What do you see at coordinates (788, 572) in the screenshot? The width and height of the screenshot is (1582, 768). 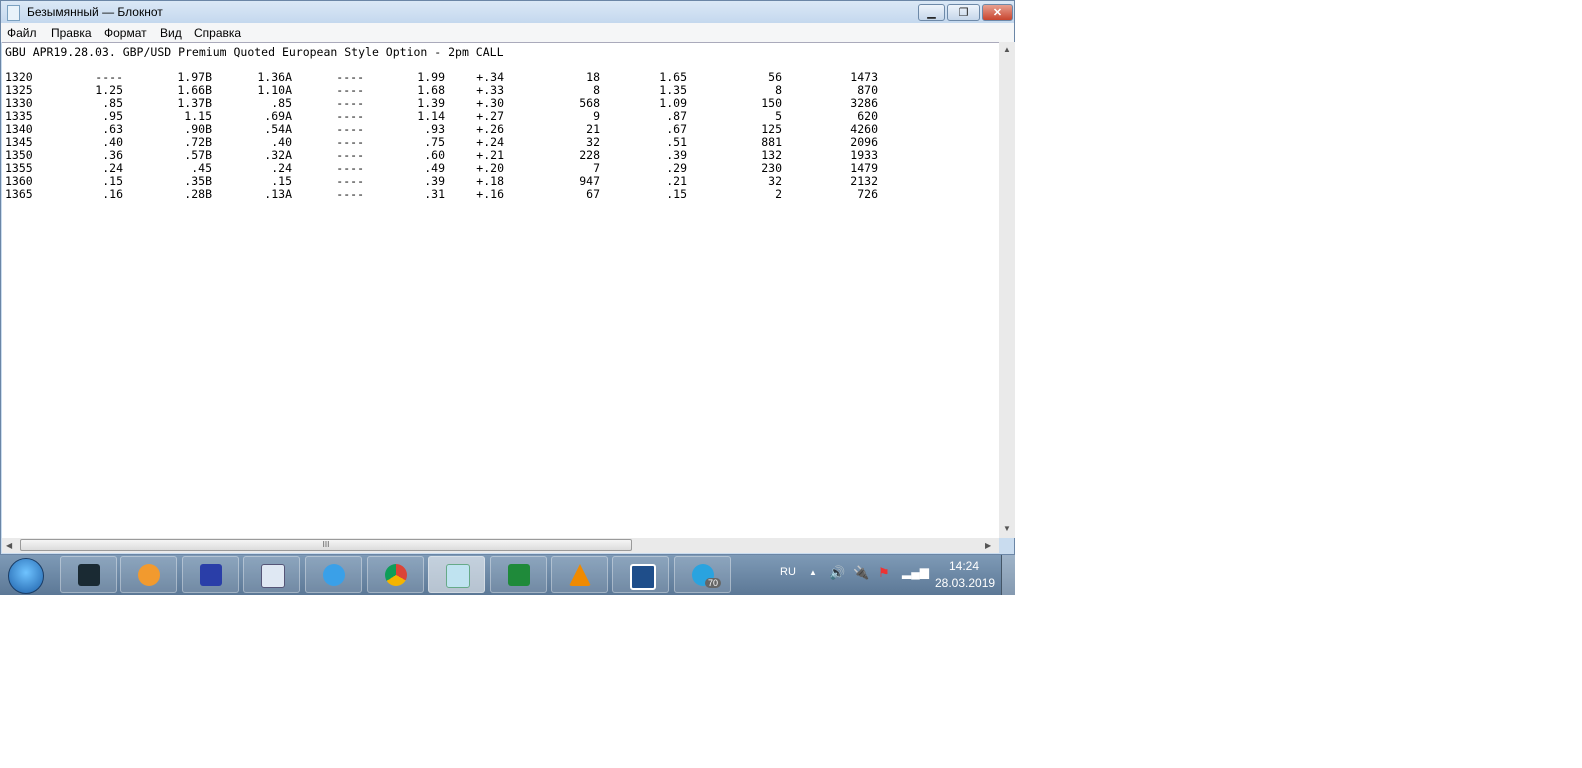 I see `language-indicator: RU` at bounding box center [788, 572].